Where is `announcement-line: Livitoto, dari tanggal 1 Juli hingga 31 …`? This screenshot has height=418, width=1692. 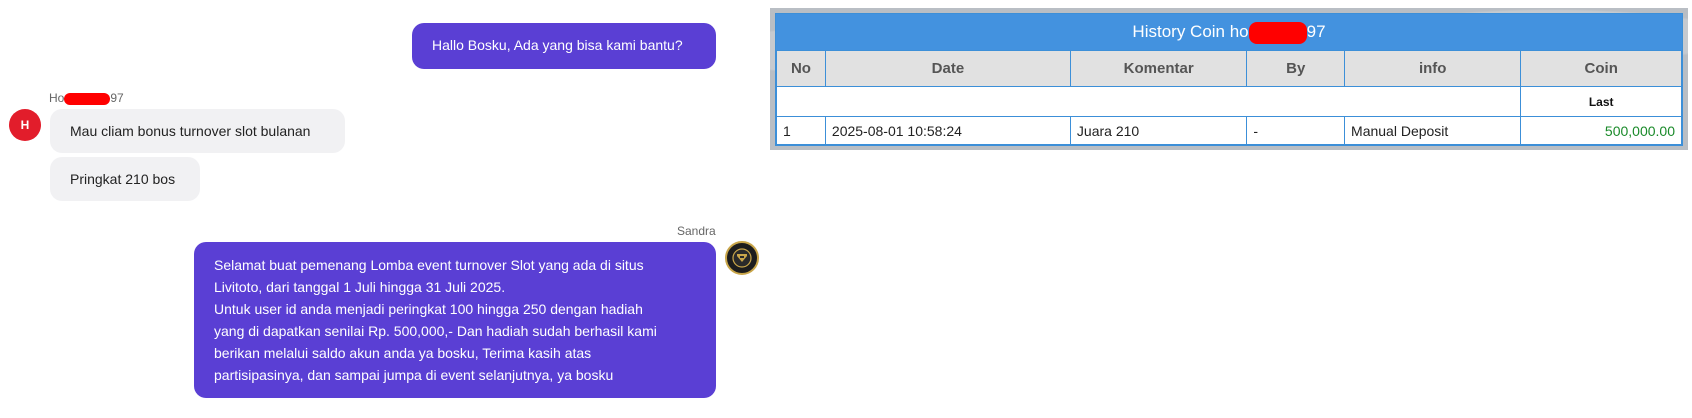 announcement-line: Livitoto, dari tanggal 1 Juli hingga 31 … is located at coordinates (360, 287).